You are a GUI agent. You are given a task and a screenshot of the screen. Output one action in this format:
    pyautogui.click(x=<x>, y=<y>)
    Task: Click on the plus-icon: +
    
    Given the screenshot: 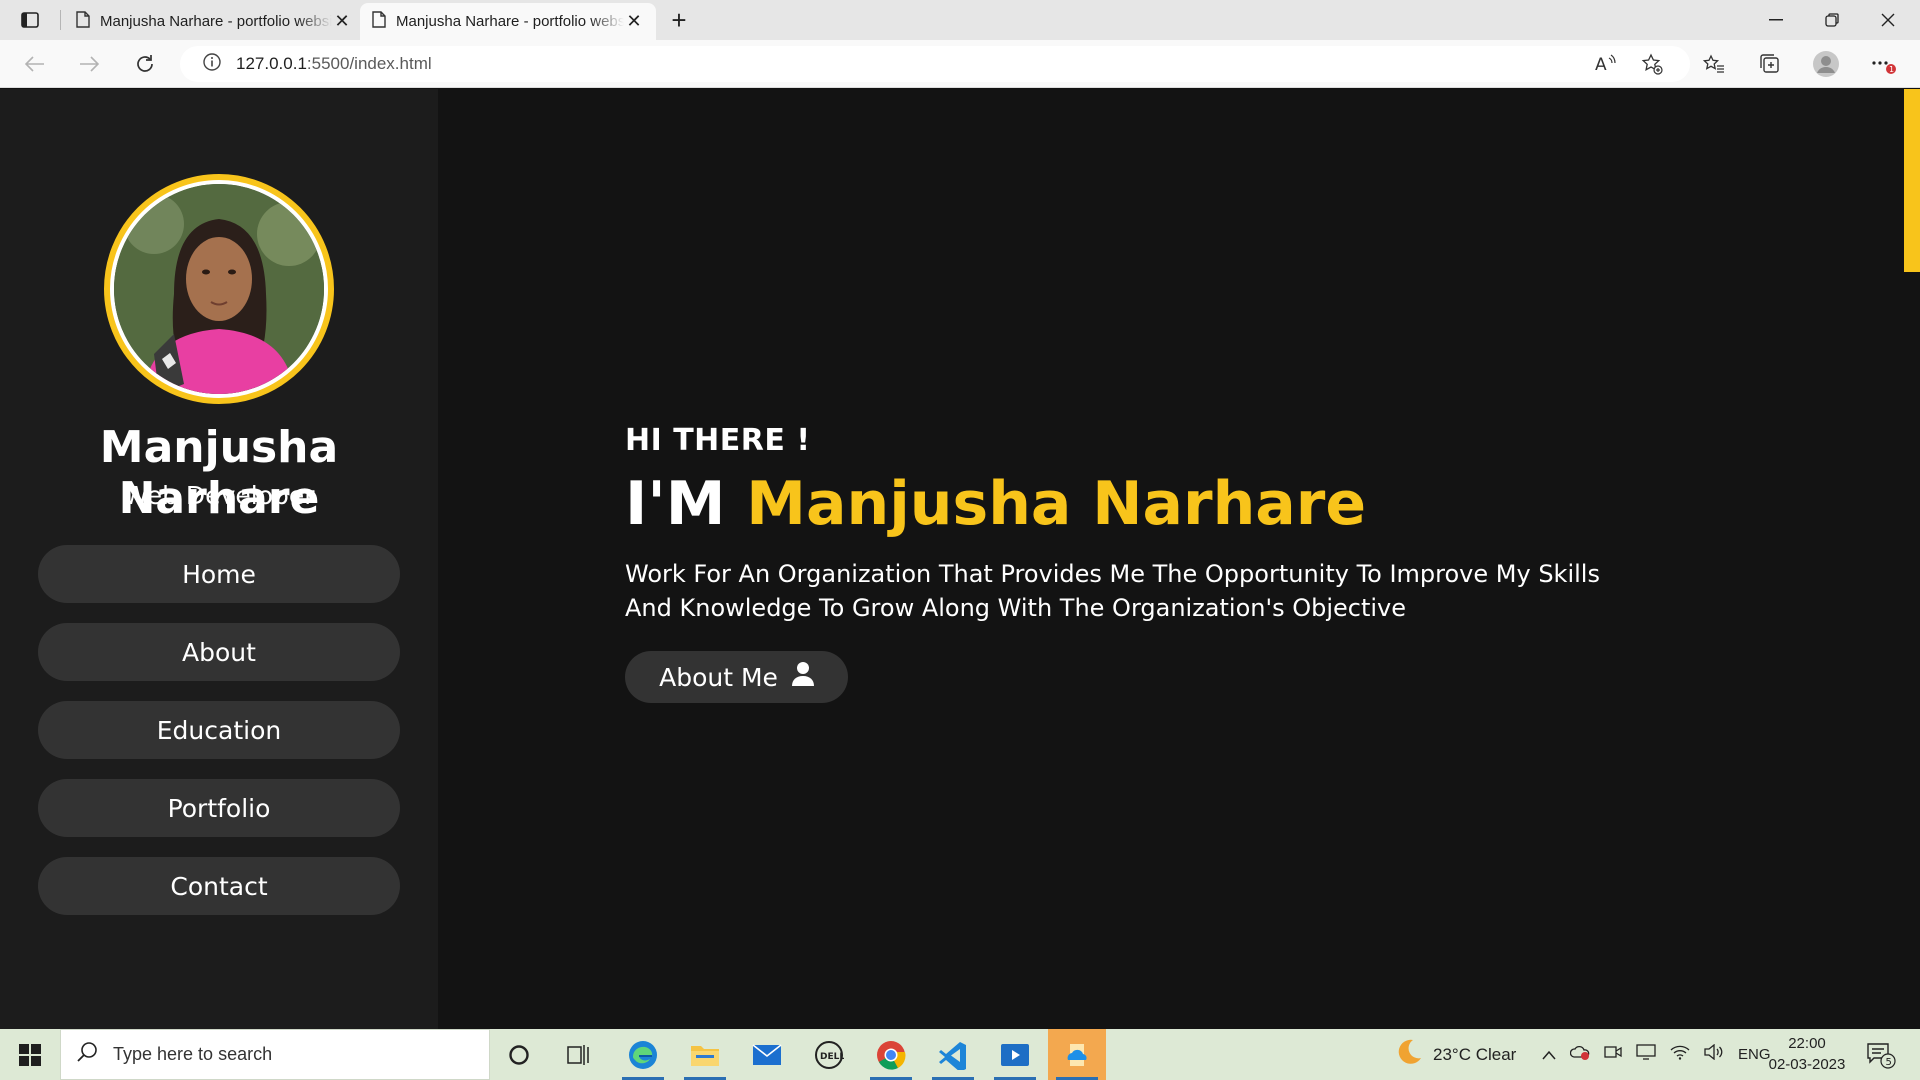 What is the action you would take?
    pyautogui.click(x=679, y=20)
    